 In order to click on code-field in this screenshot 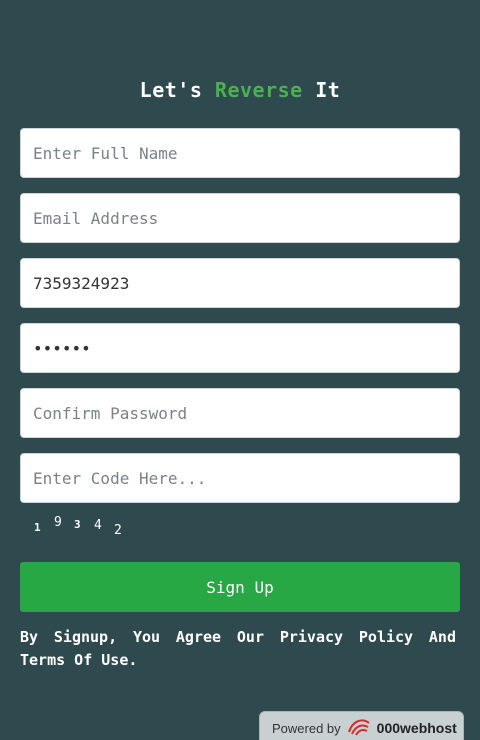, I will do `click(240, 478)`.